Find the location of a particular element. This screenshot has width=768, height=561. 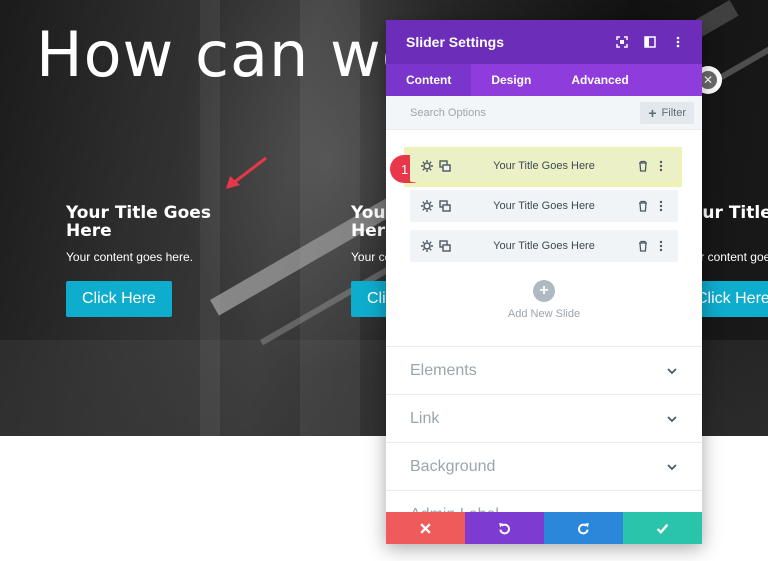

redo-button is located at coordinates (583, 528).